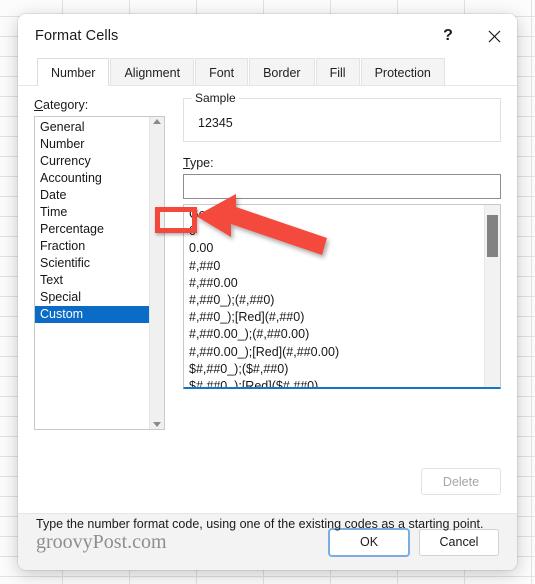  I want to click on ok-button: OK, so click(369, 542).